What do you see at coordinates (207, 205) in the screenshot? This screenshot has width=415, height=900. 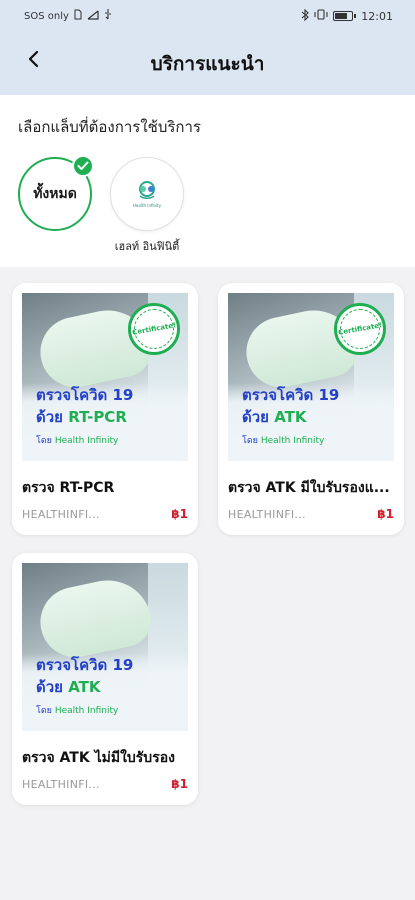 I see `lab-chips: ทั้งหมด Health Infinity เฮลท์ อินฟินิตี้` at bounding box center [207, 205].